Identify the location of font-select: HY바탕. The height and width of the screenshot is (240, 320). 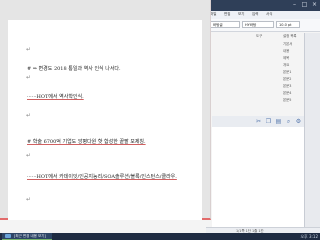
(258, 24).